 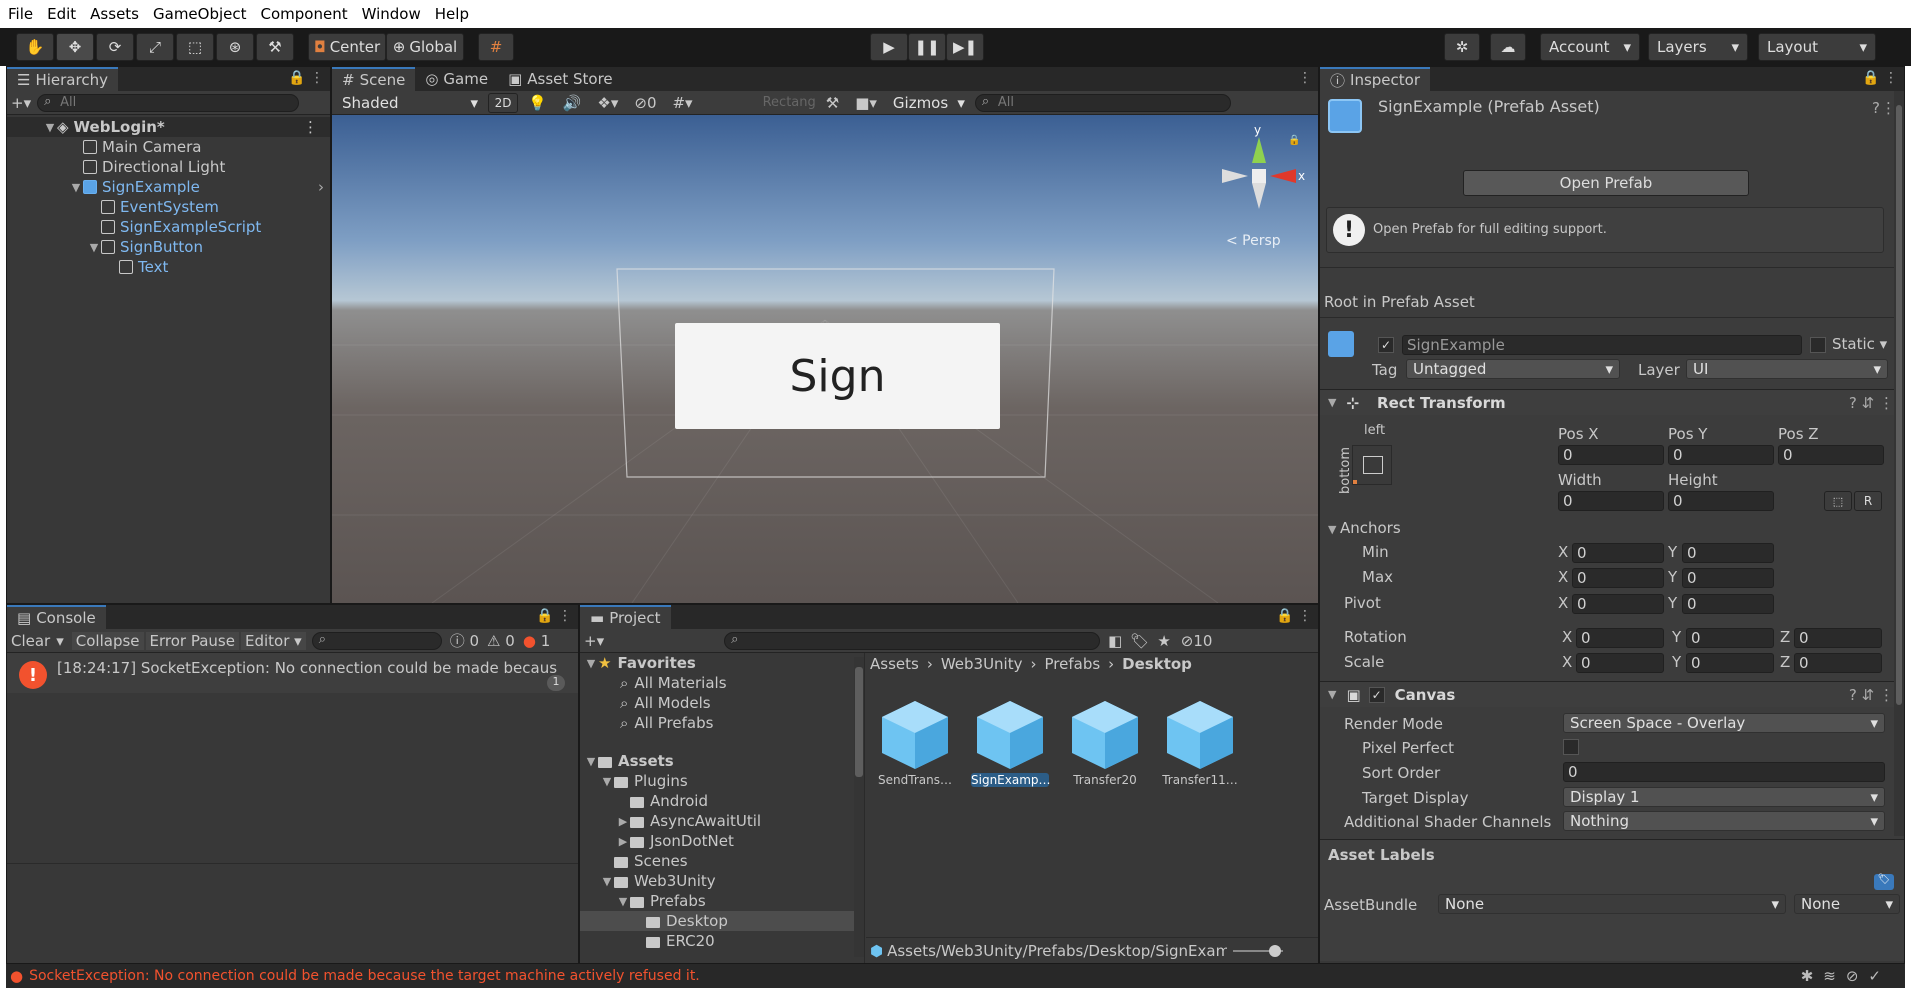 What do you see at coordinates (75, 47) in the screenshot?
I see `move-tool-button: ✥` at bounding box center [75, 47].